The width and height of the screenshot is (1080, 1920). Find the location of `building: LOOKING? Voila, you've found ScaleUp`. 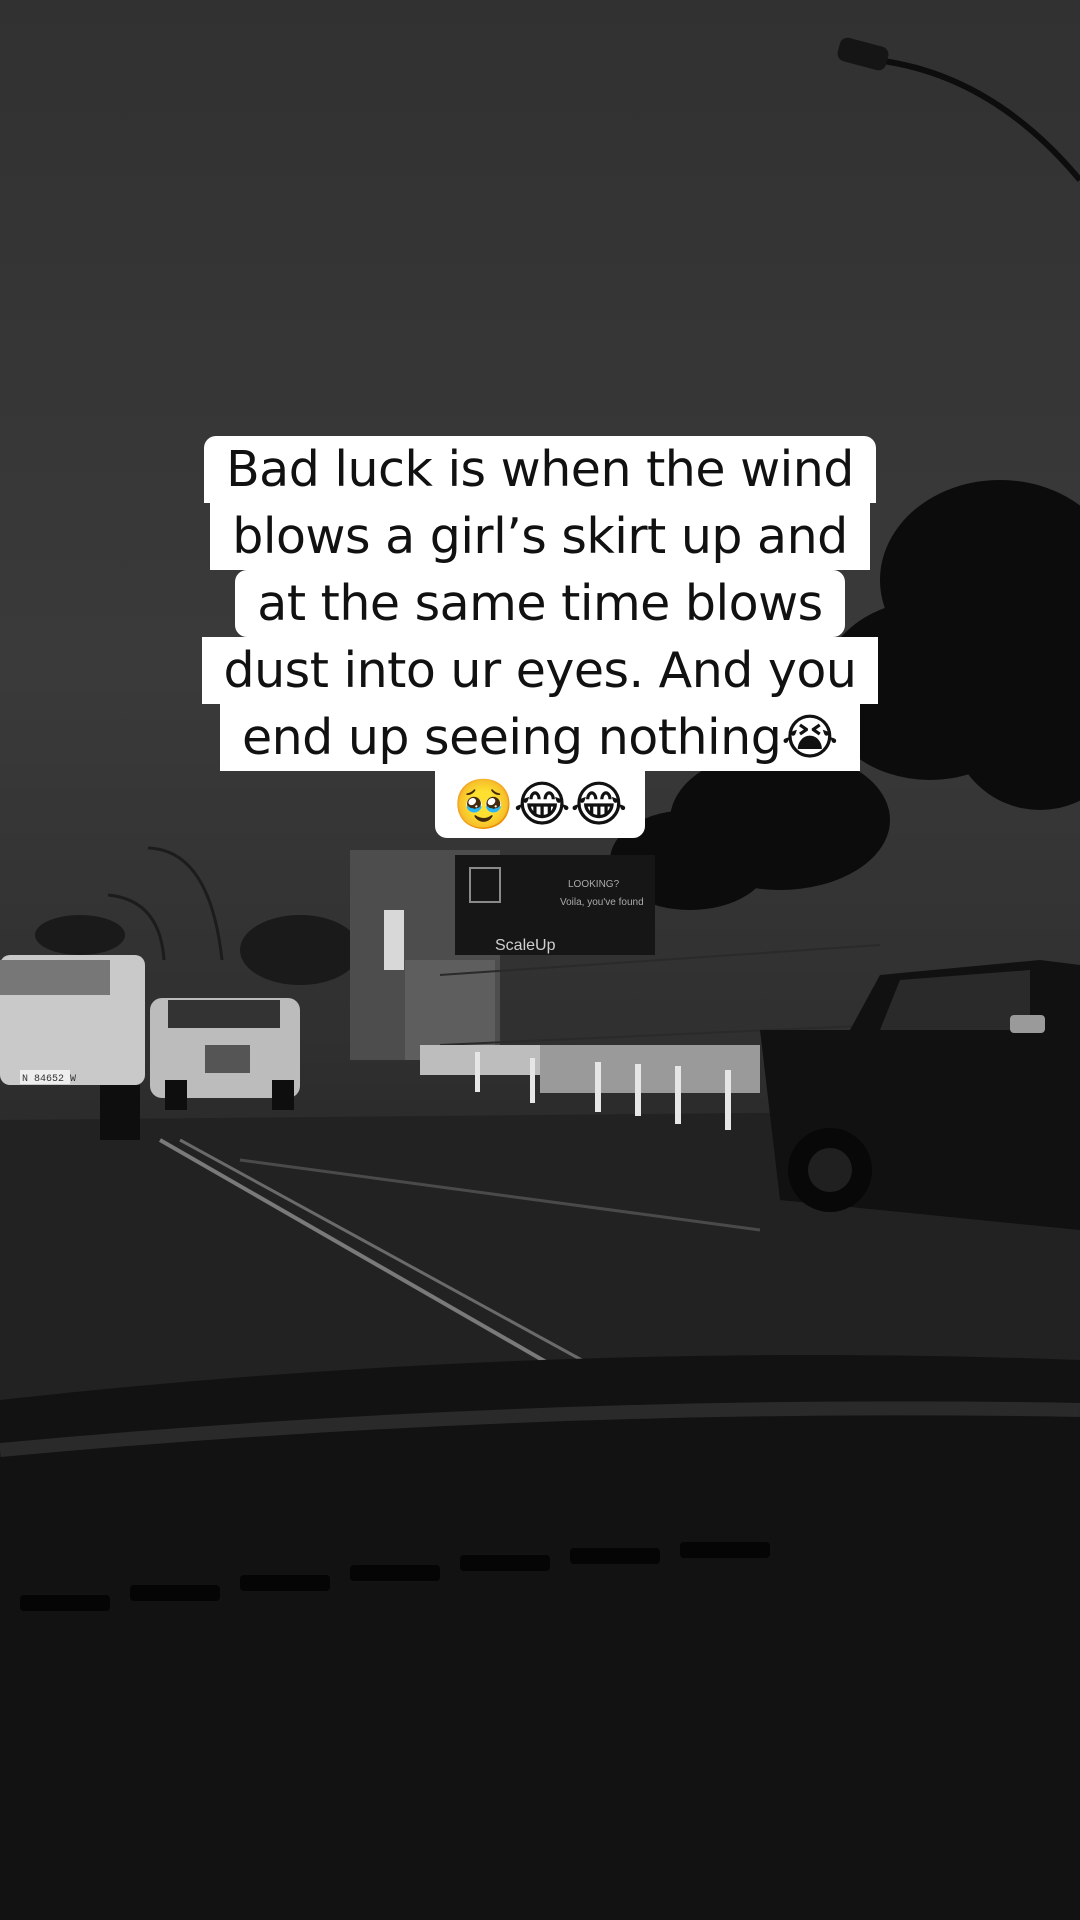

building: LOOKING? Voila, you've found ScaleUp is located at coordinates (502, 955).